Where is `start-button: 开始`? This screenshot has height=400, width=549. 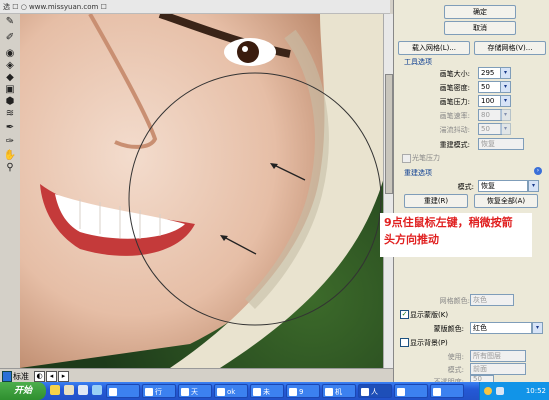
start-button: 开始 is located at coordinates (23, 391).